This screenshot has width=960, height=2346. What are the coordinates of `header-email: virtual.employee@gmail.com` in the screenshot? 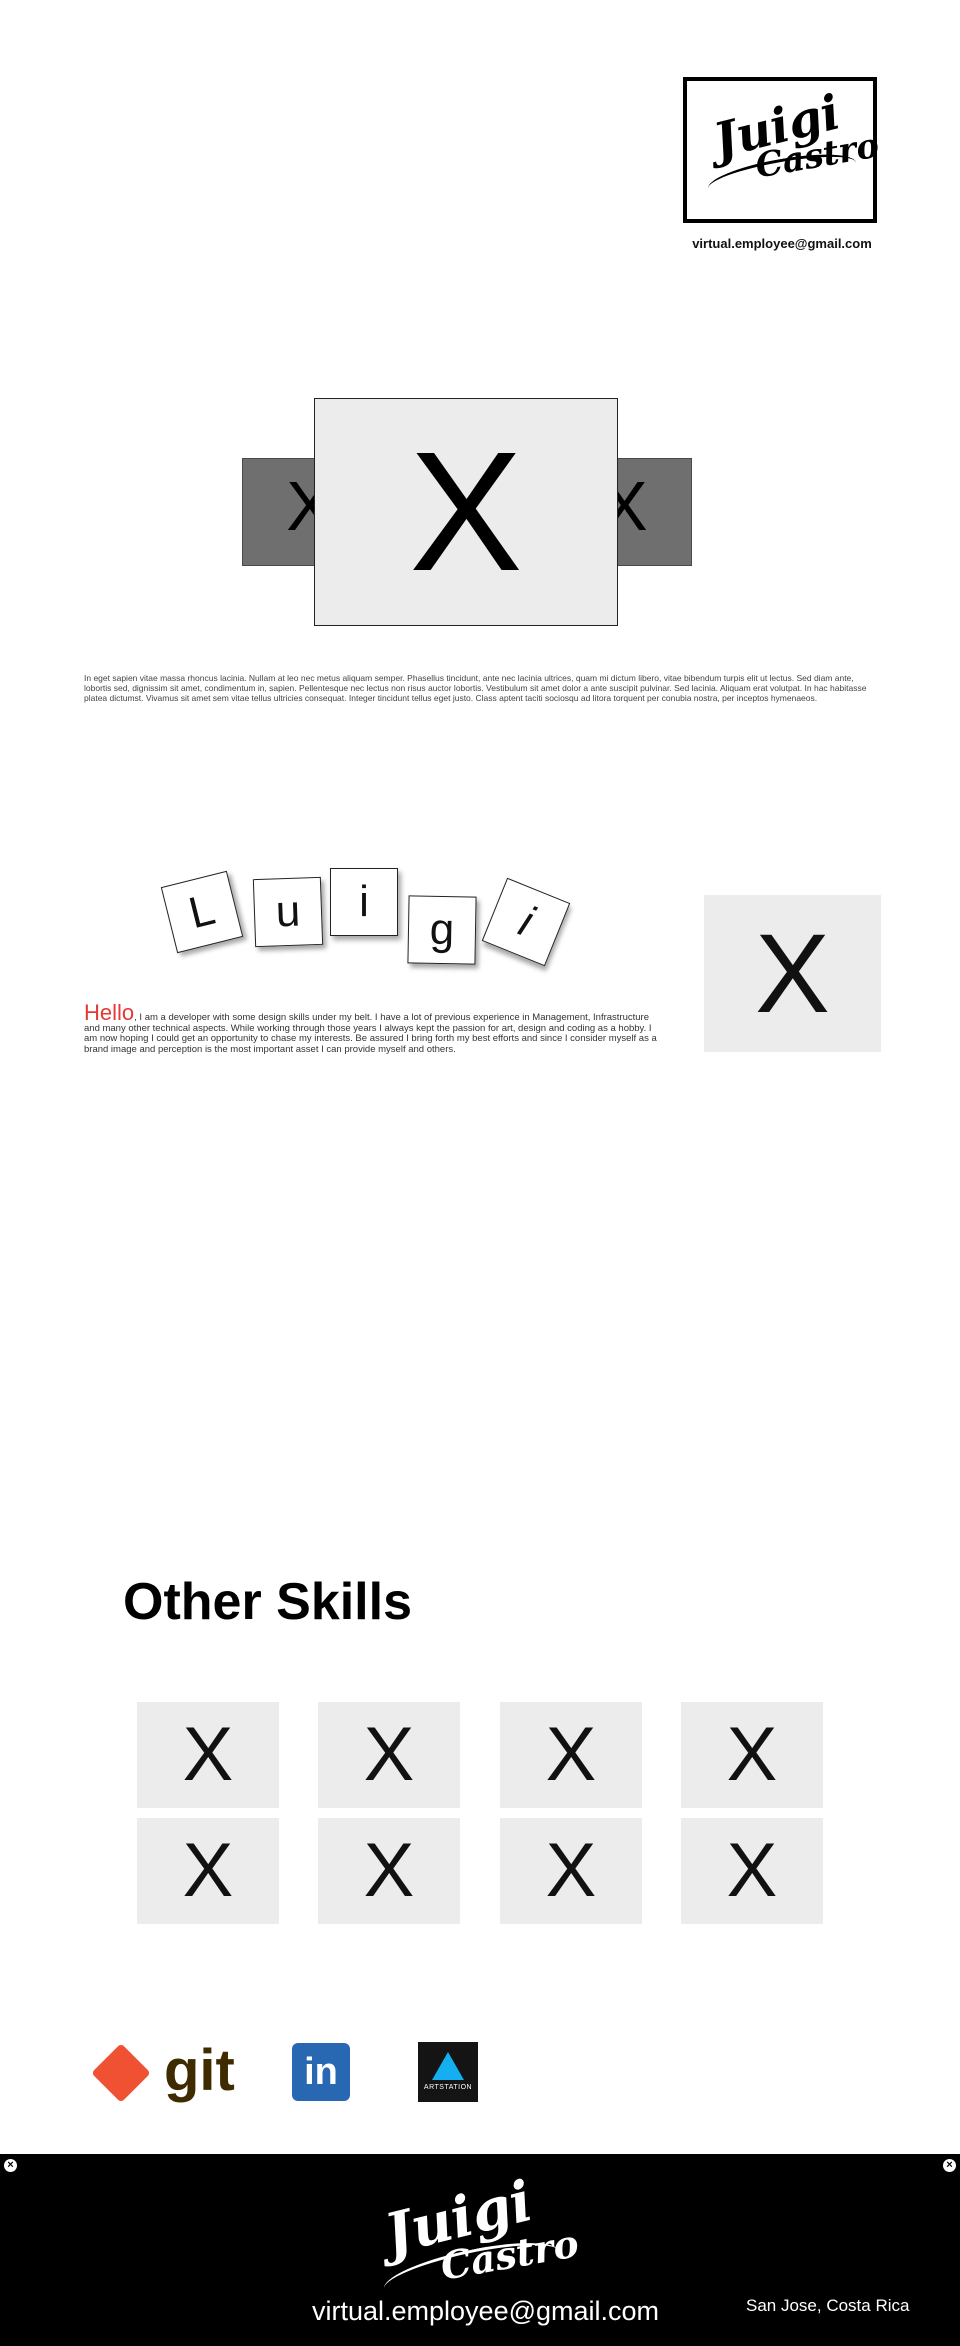 It's located at (782, 243).